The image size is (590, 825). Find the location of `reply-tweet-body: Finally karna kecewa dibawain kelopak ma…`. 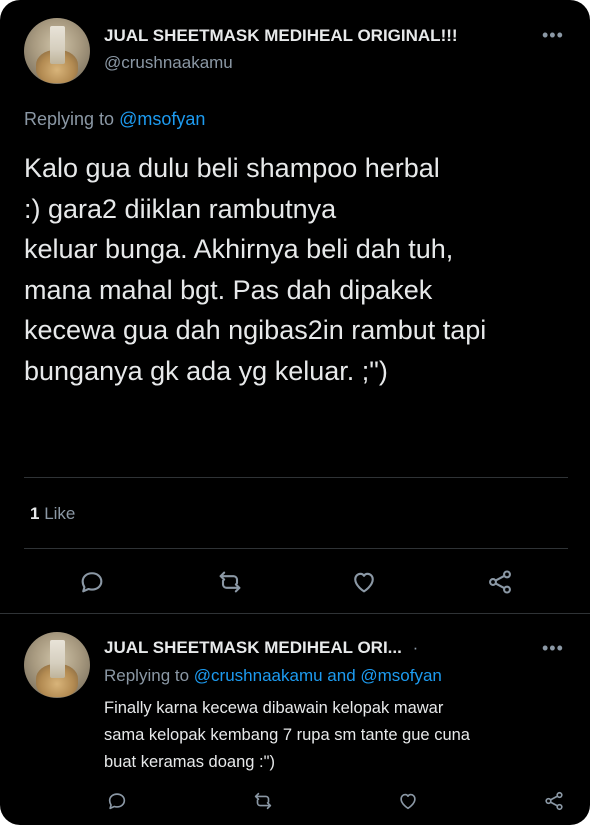

reply-tweet-body: Finally karna kecewa dibawain kelopak ma… is located at coordinates (287, 735).